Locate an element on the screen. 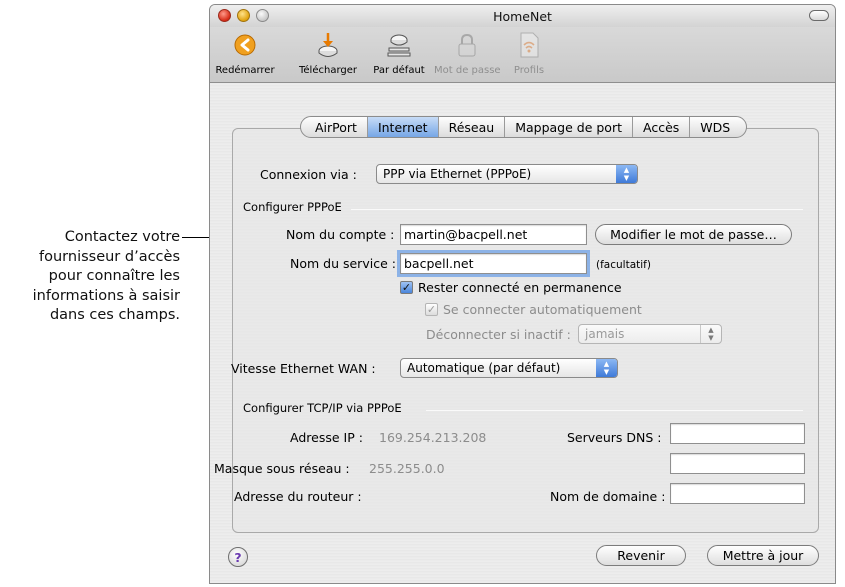  ethernet-speed-popup: Automatique (par défaut) ▲ ▼ is located at coordinates (509, 368).